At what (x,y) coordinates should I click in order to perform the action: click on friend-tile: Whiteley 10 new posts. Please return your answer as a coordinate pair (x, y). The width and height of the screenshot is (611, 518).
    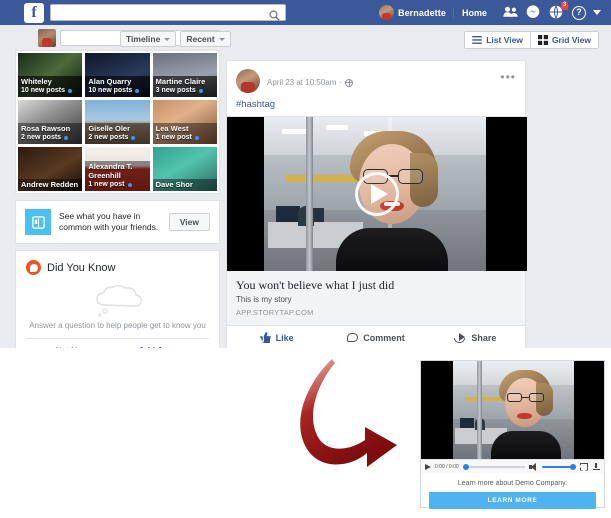
    Looking at the image, I should click on (50, 75).